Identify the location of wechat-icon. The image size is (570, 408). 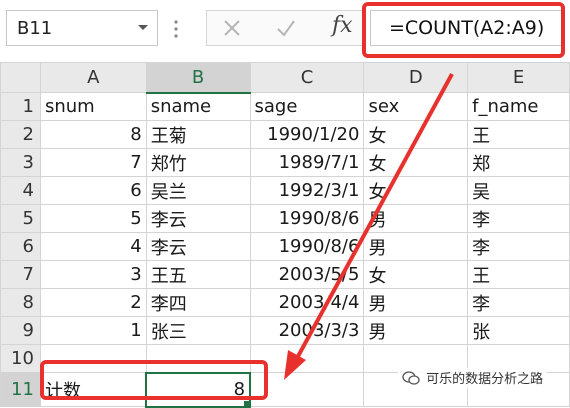
(411, 378).